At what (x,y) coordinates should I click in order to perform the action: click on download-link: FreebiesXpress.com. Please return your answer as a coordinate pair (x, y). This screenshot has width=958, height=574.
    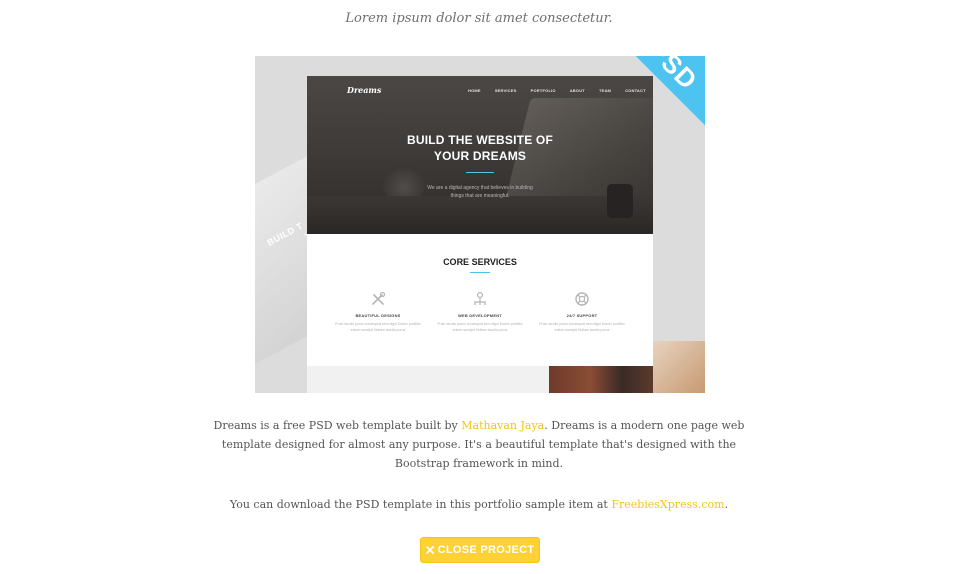
    Looking at the image, I should click on (667, 504).